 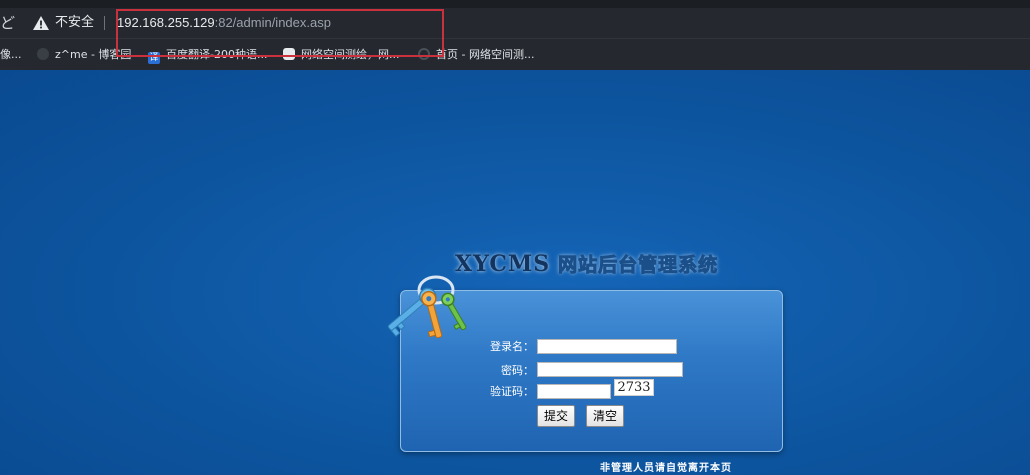 I want to click on url-path: :82/admin/index.asp, so click(x=272, y=22).